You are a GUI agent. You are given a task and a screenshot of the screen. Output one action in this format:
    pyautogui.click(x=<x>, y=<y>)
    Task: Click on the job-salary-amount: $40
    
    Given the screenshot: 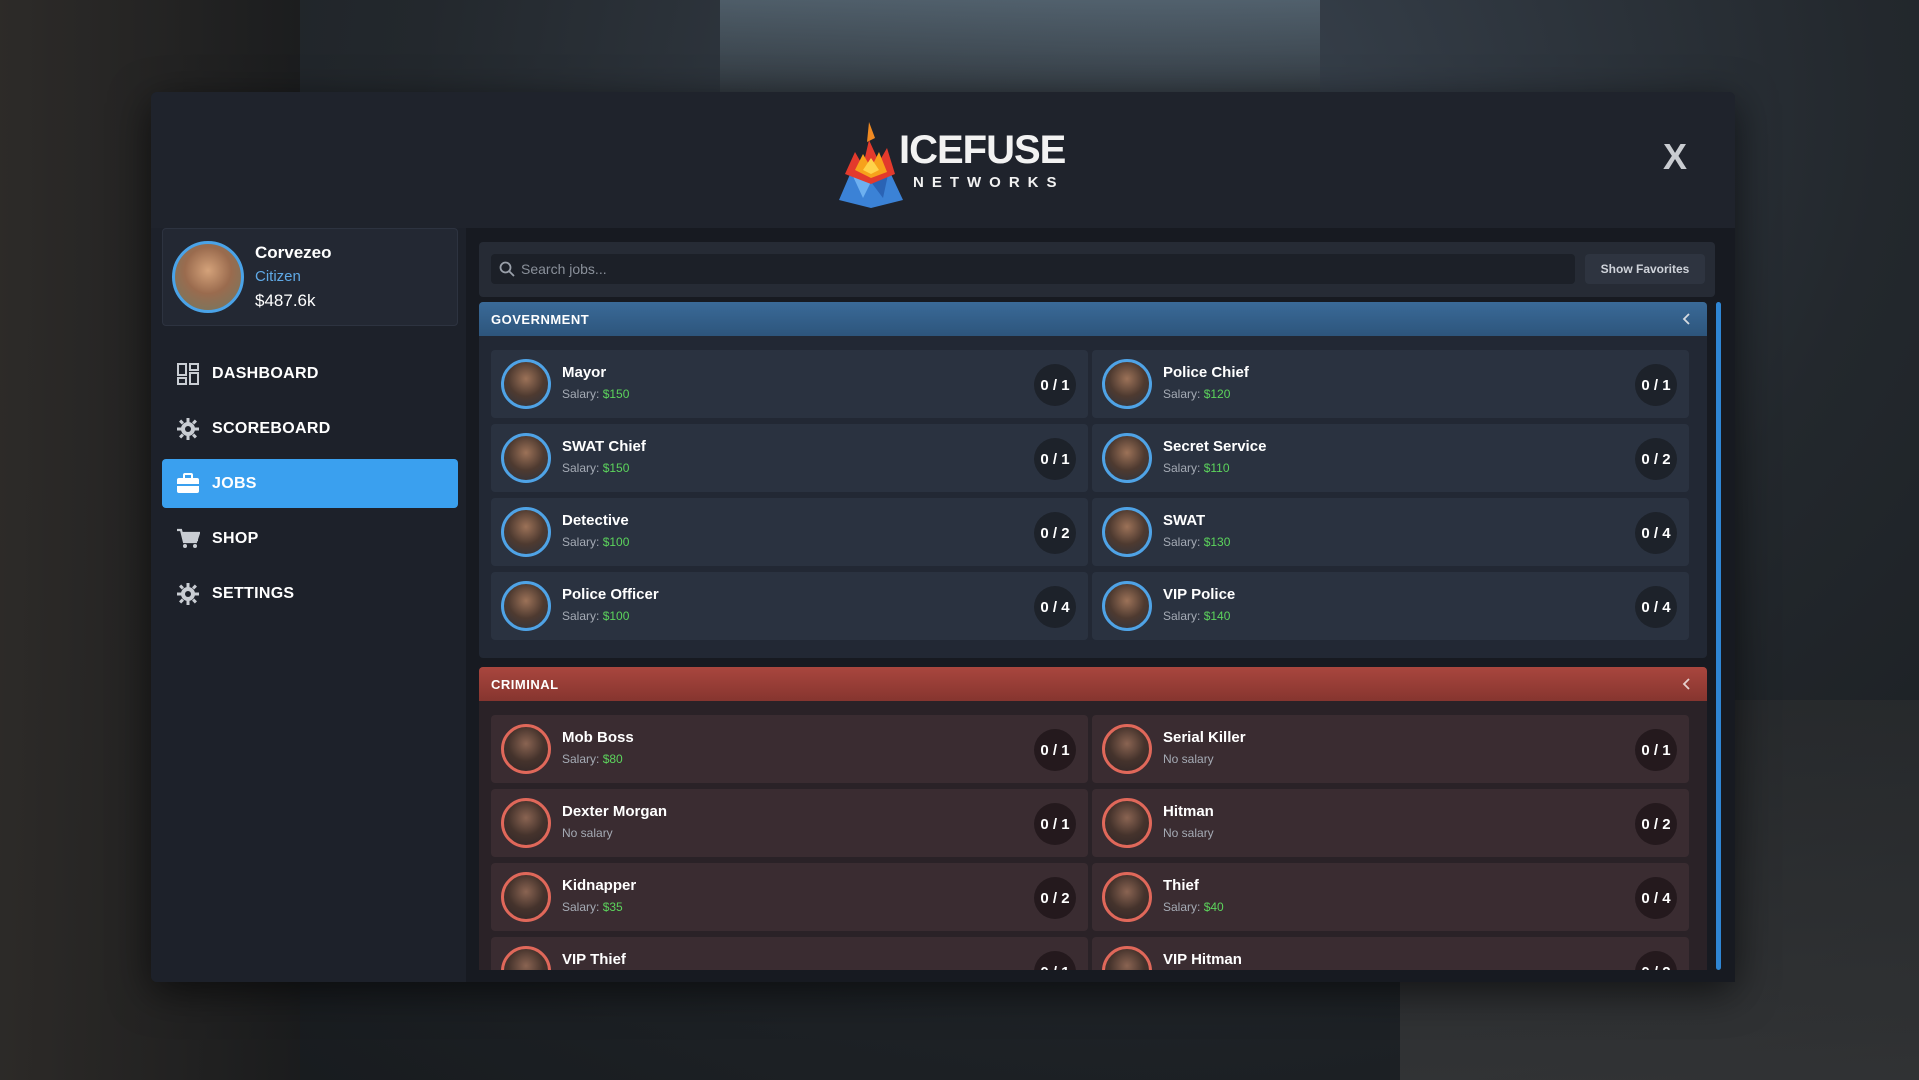 What is the action you would take?
    pyautogui.click(x=1213, y=907)
    